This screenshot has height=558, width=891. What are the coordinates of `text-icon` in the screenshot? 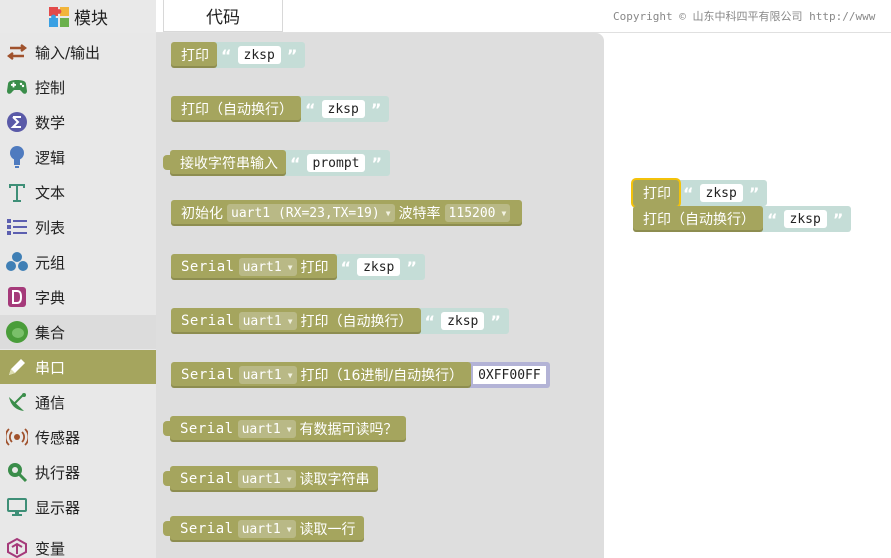 It's located at (17, 192).